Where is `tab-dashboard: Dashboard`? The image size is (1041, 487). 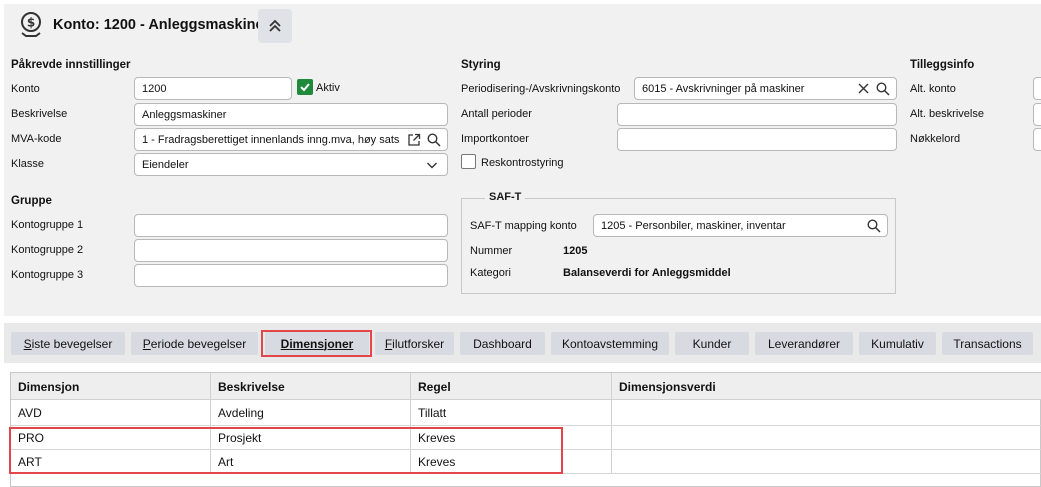 tab-dashboard: Dashboard is located at coordinates (502, 343).